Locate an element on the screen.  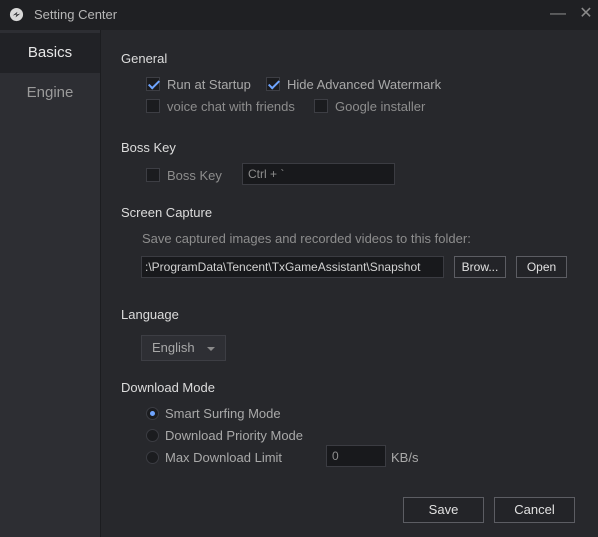
smart-surfing-label: Smart Surfing Mode is located at coordinates (223, 413).